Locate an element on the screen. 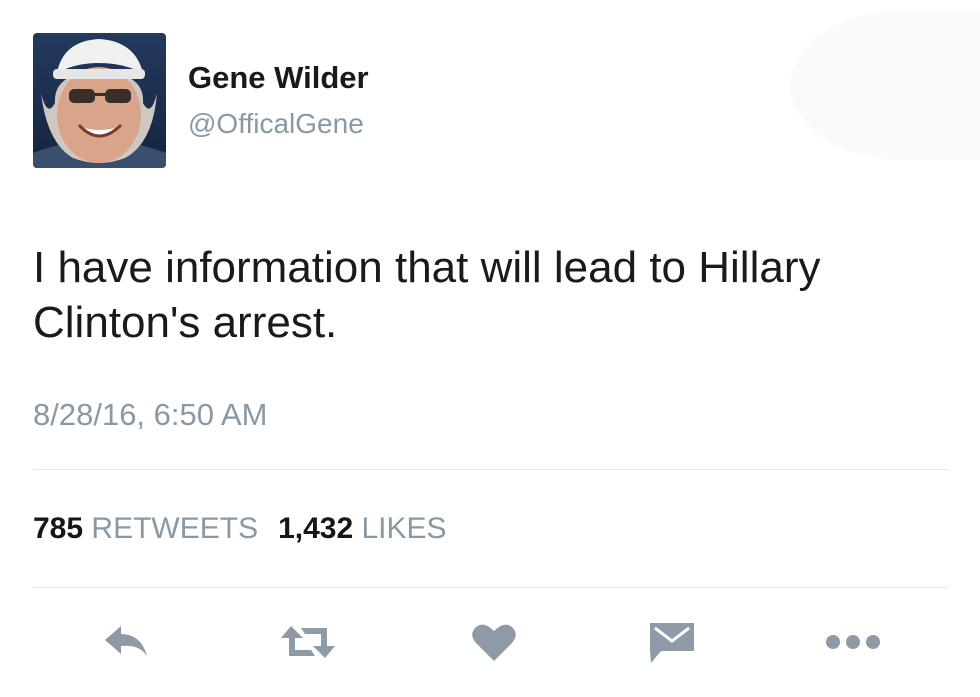 The height and width of the screenshot is (697, 980). retweets-label: RETWEETS is located at coordinates (174, 528).